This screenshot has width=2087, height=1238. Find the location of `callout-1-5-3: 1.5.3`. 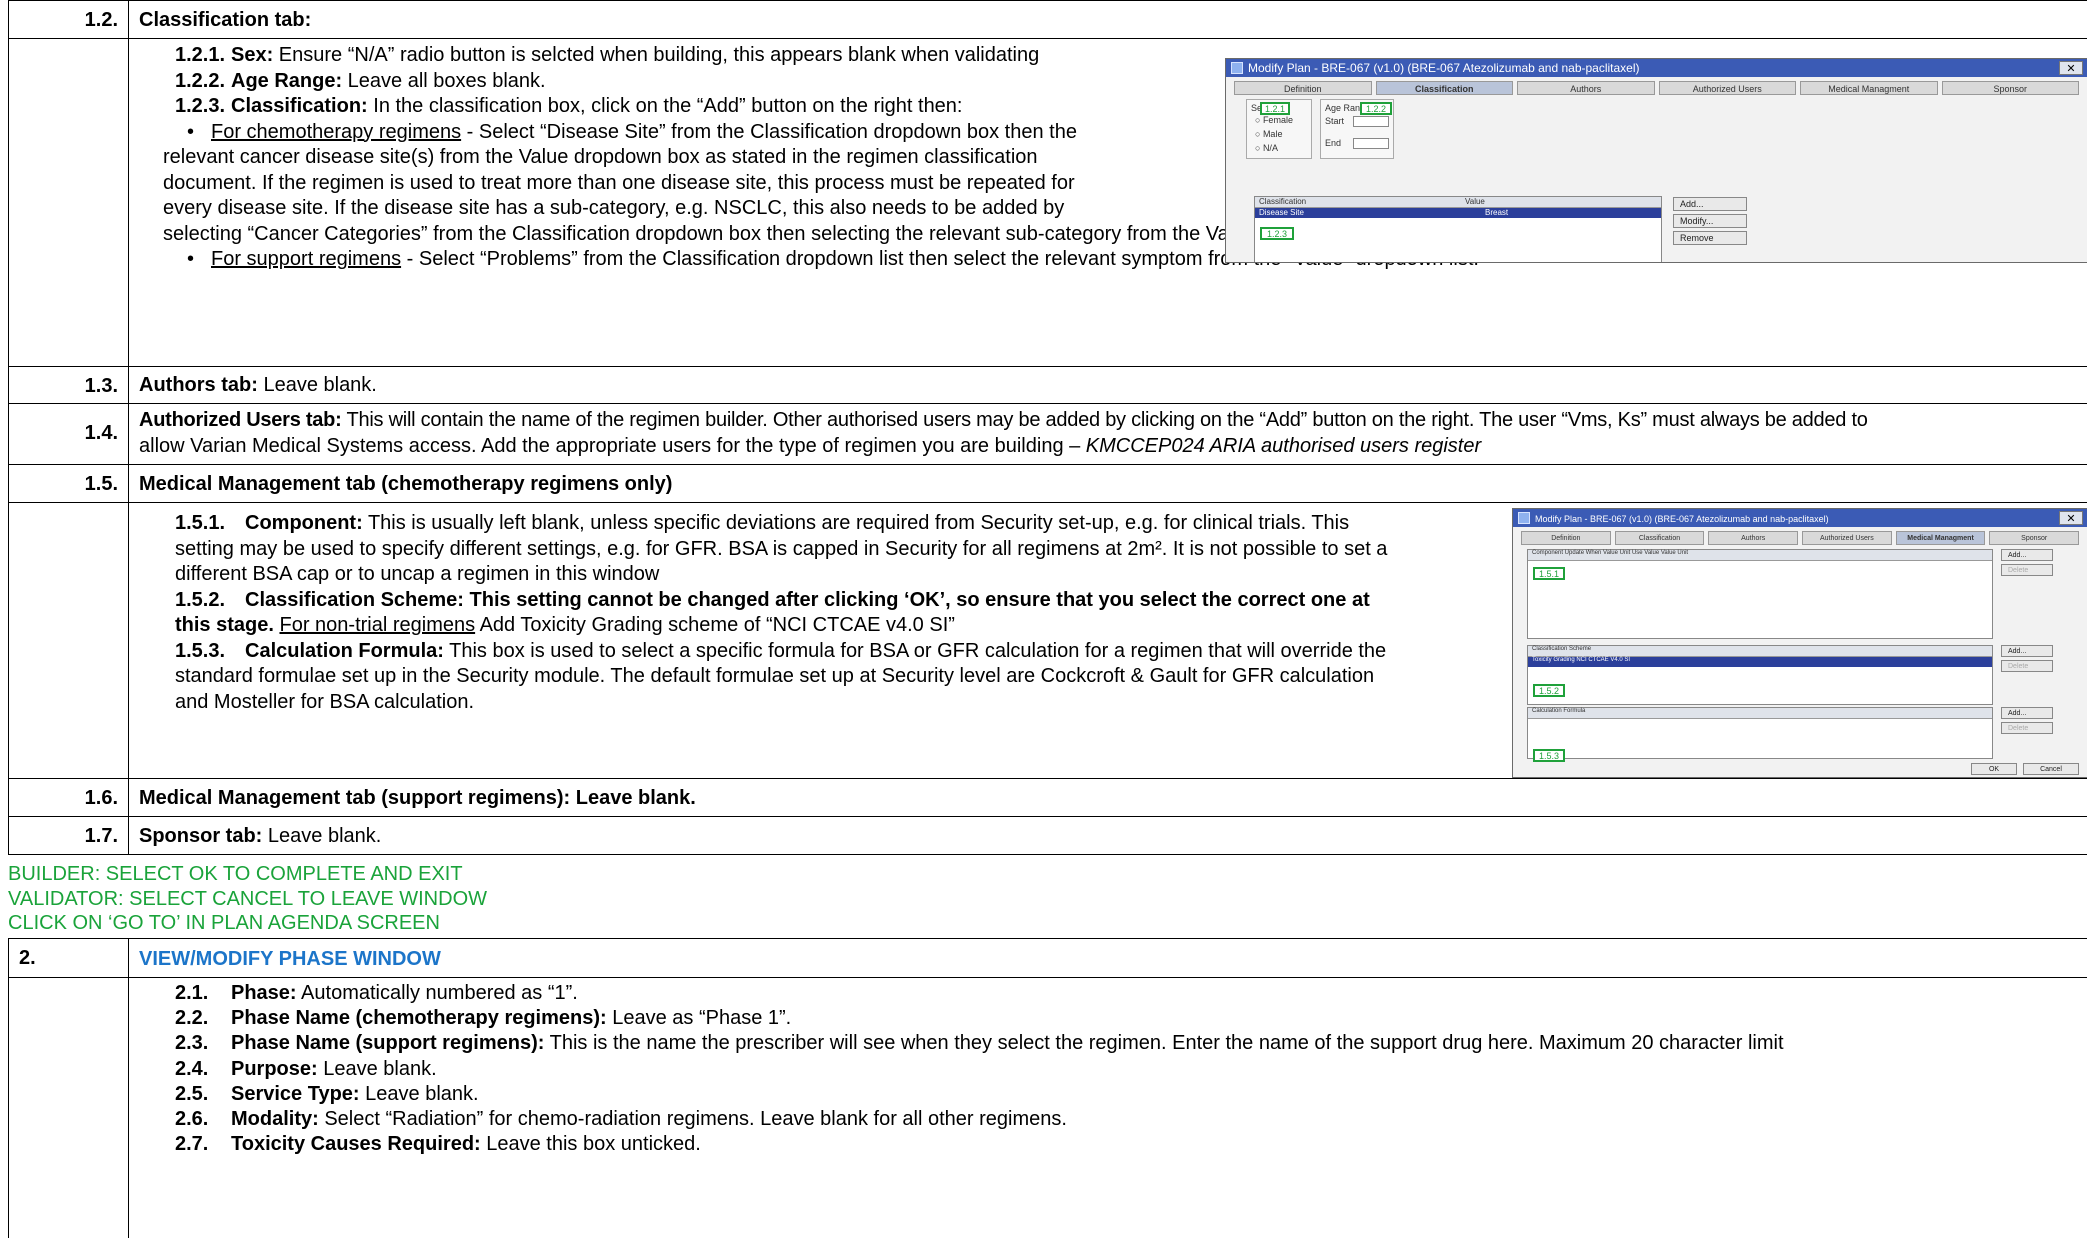

callout-1-5-3: 1.5.3 is located at coordinates (1549, 755).